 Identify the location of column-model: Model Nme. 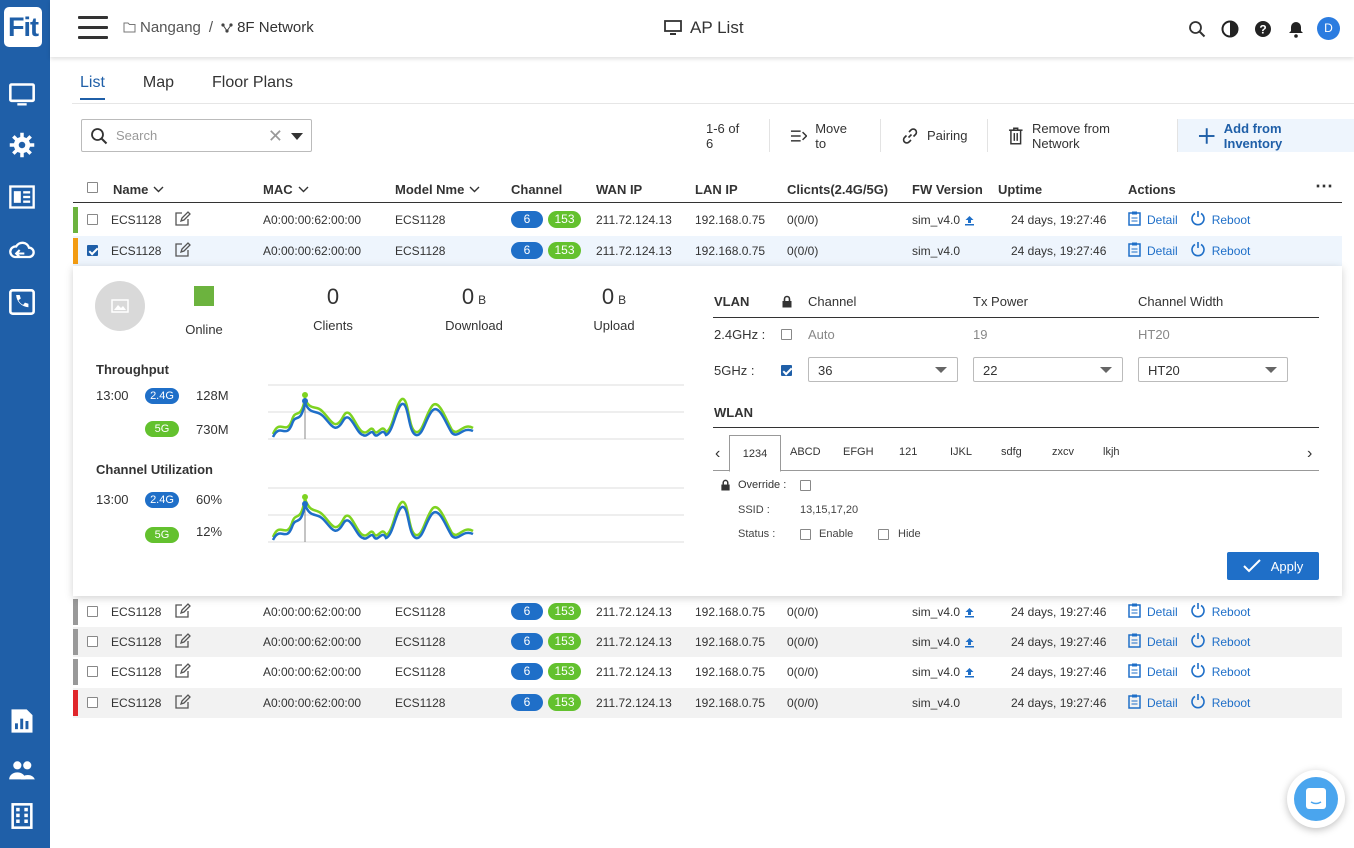
(437, 189).